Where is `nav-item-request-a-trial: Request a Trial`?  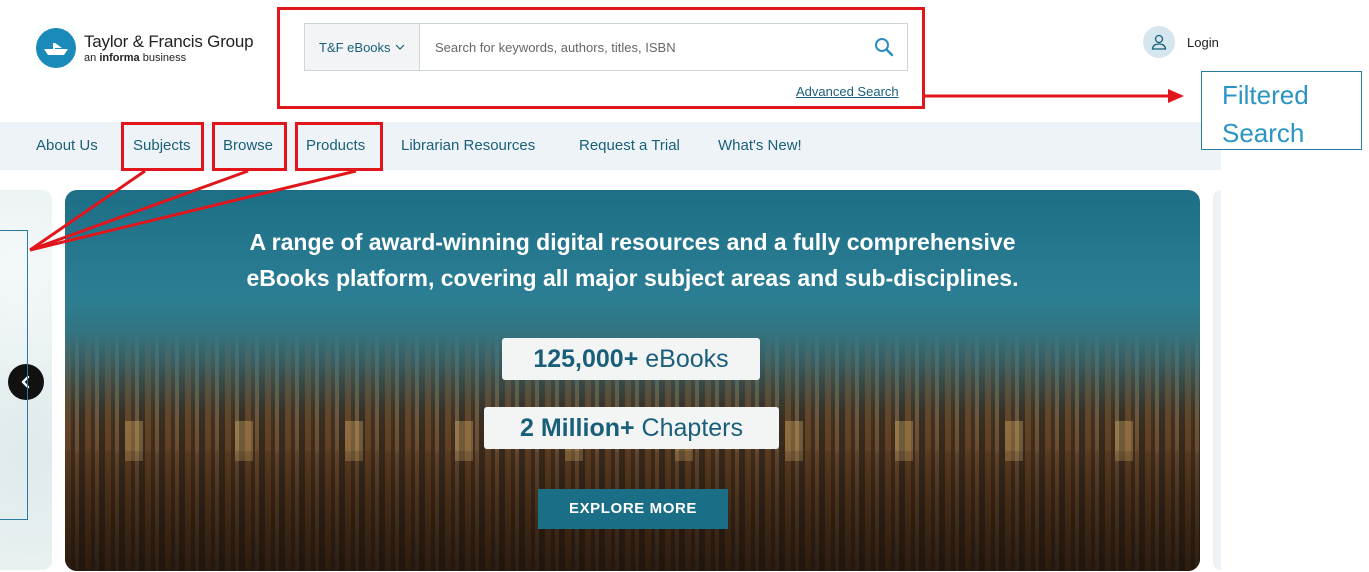
nav-item-request-a-trial: Request a Trial is located at coordinates (629, 146).